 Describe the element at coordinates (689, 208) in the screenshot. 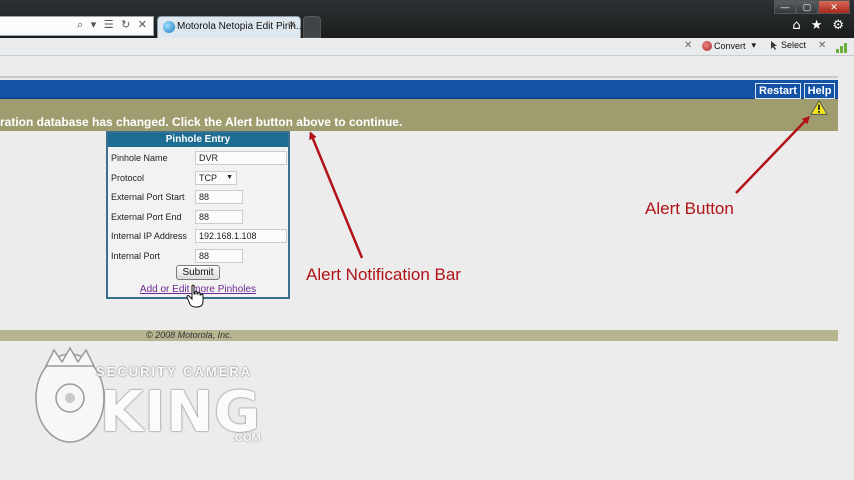

I see `annotation-alert-button: Alert Button` at that location.